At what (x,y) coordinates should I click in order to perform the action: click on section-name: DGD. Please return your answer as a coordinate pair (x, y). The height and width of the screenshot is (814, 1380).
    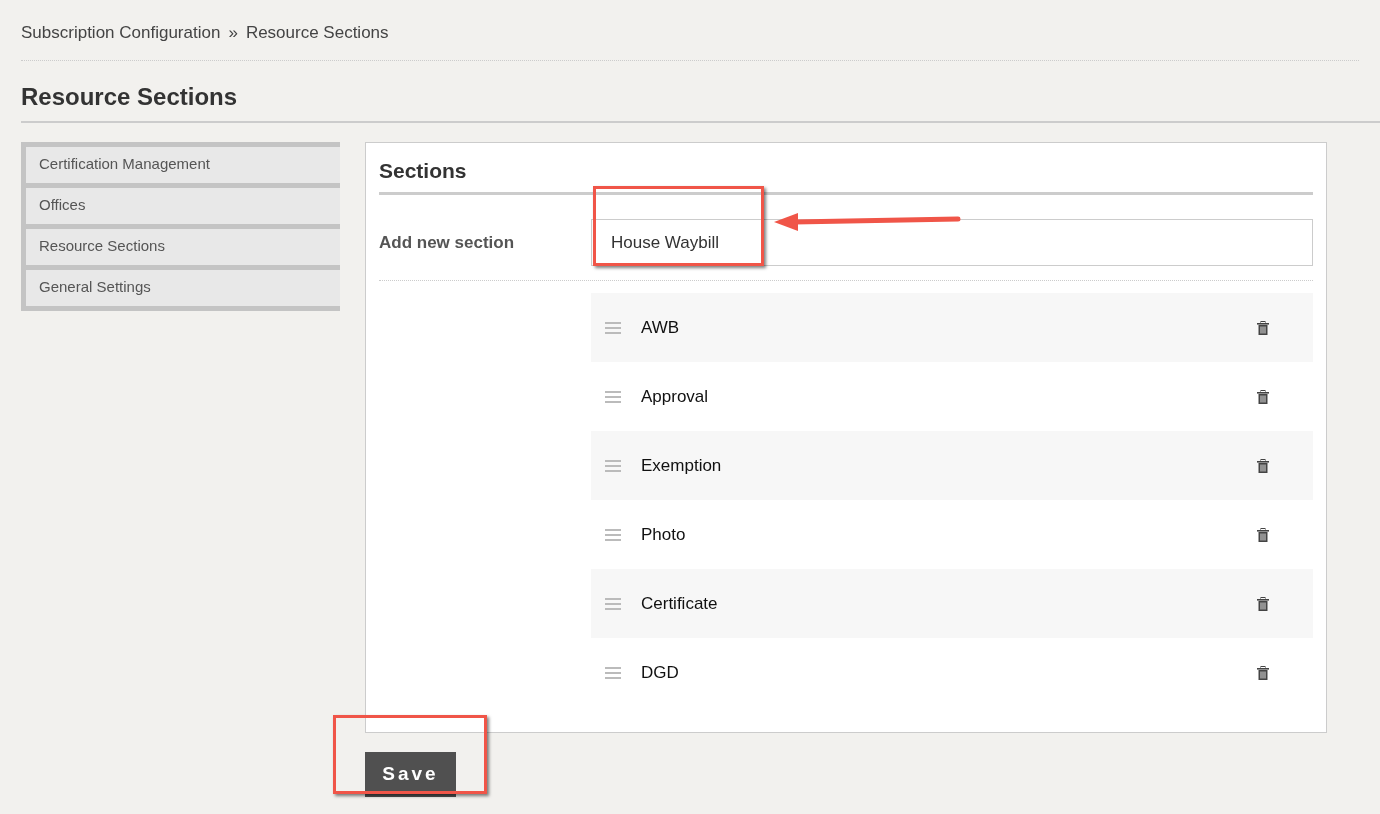
    Looking at the image, I should click on (660, 672).